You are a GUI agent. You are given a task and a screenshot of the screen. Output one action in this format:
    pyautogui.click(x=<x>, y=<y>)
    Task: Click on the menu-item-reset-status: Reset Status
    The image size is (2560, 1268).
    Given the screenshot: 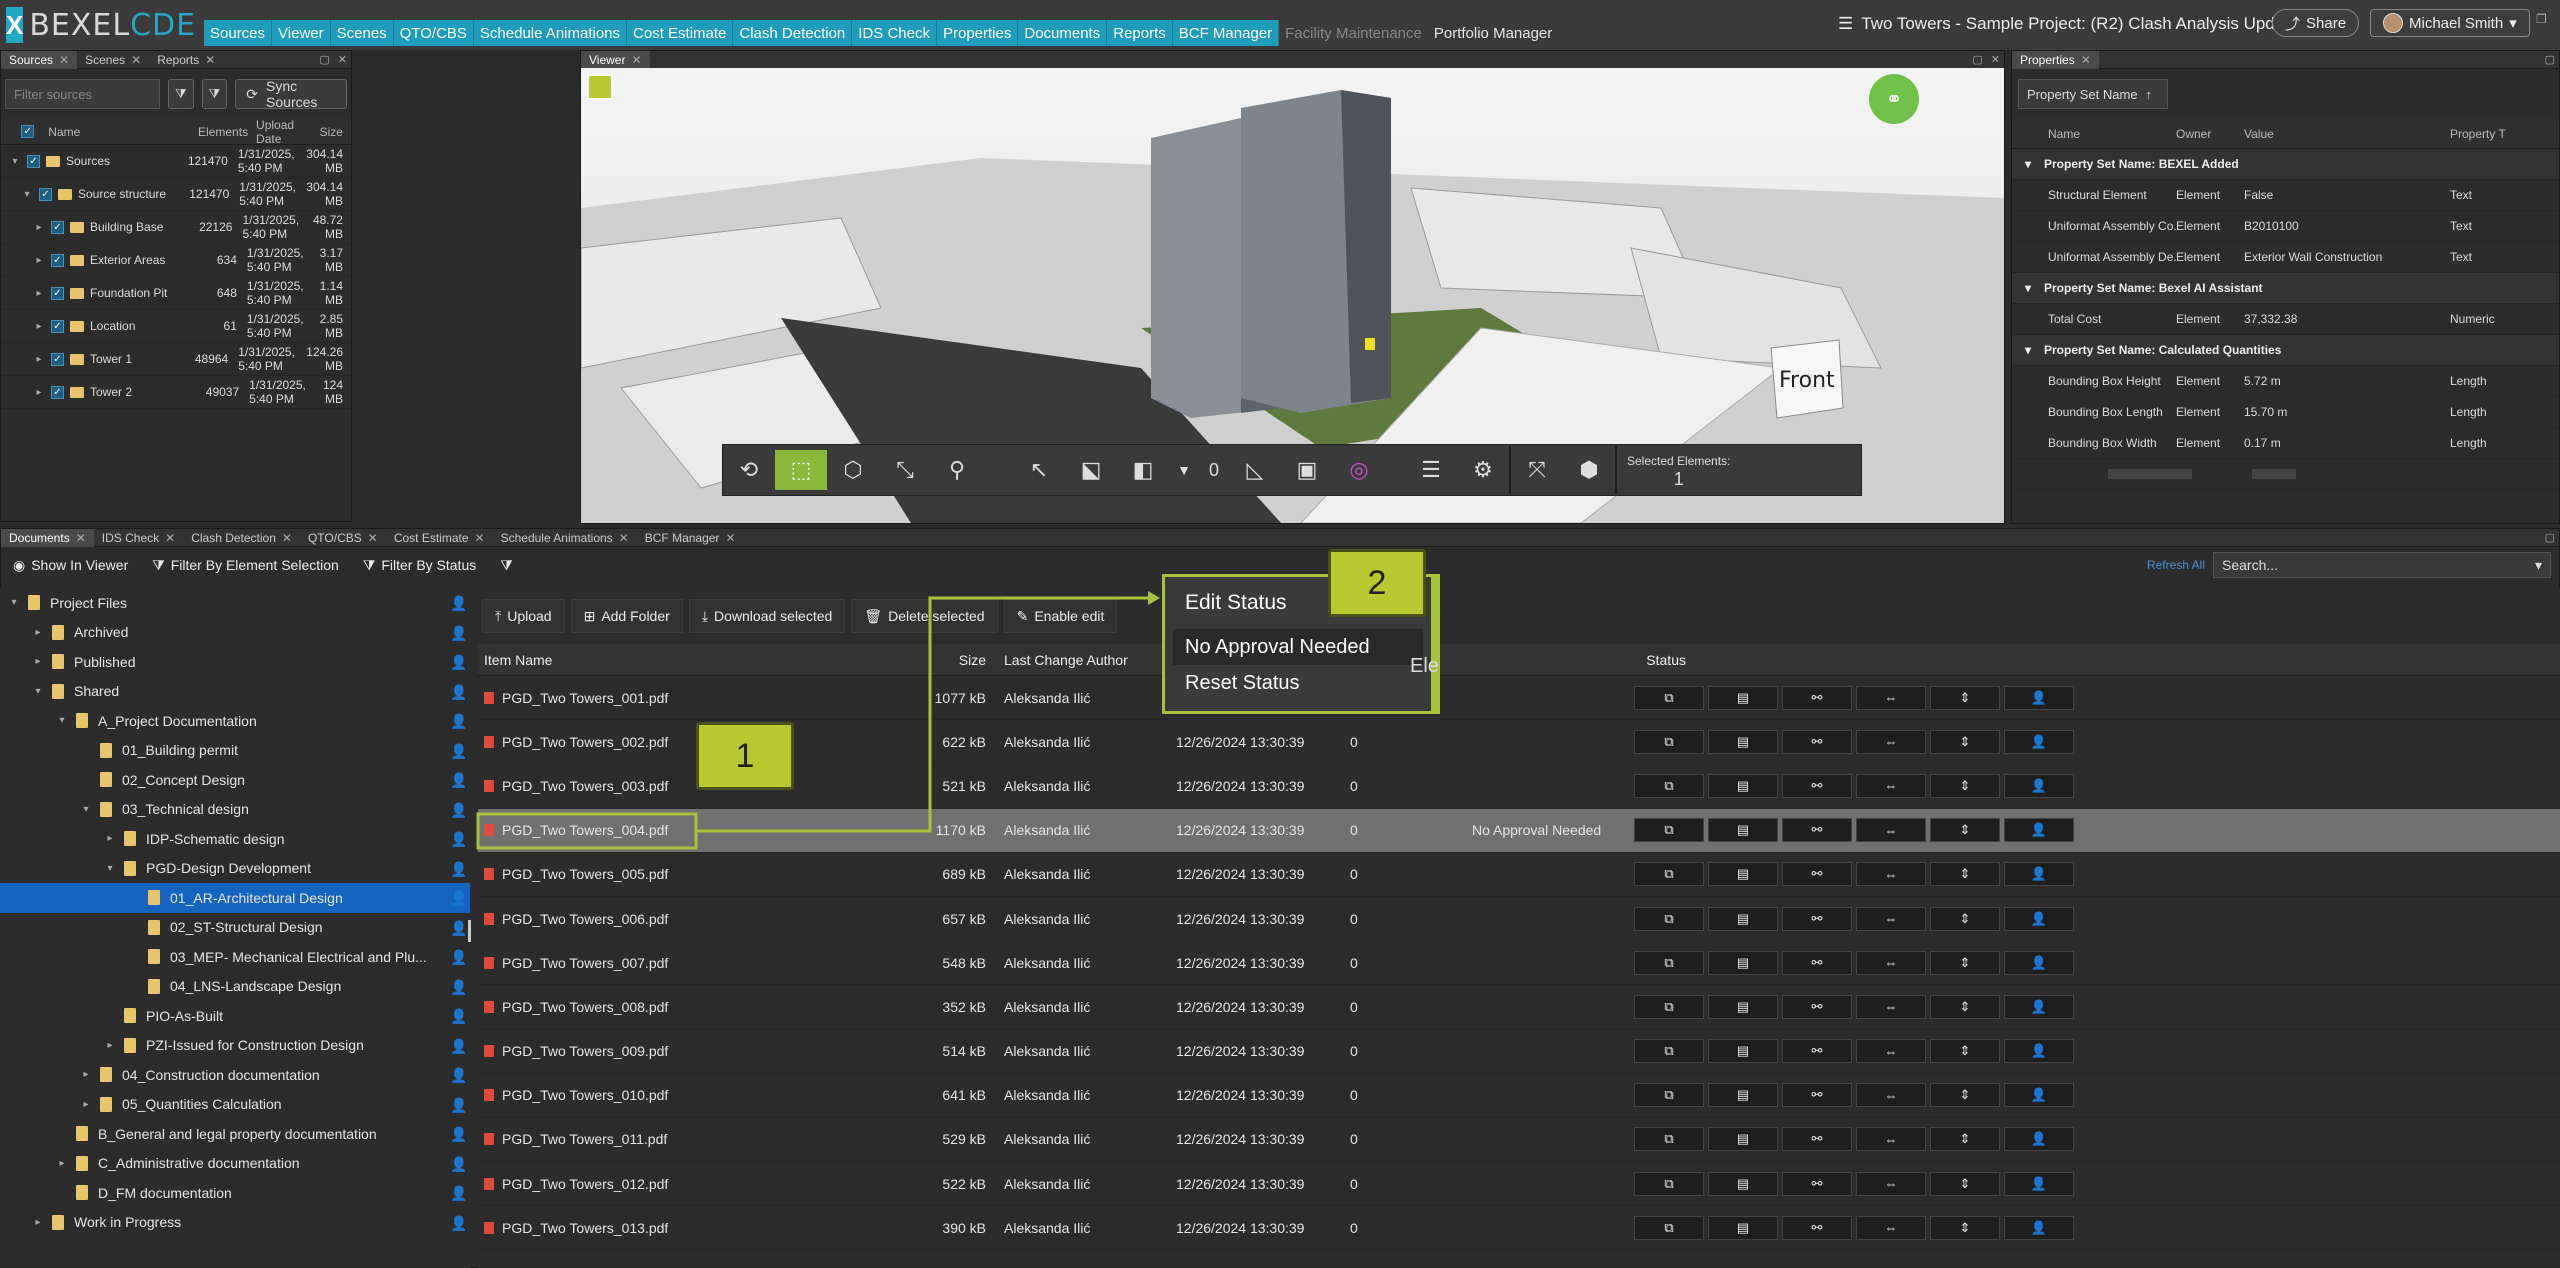 What is the action you would take?
    pyautogui.click(x=1298, y=683)
    